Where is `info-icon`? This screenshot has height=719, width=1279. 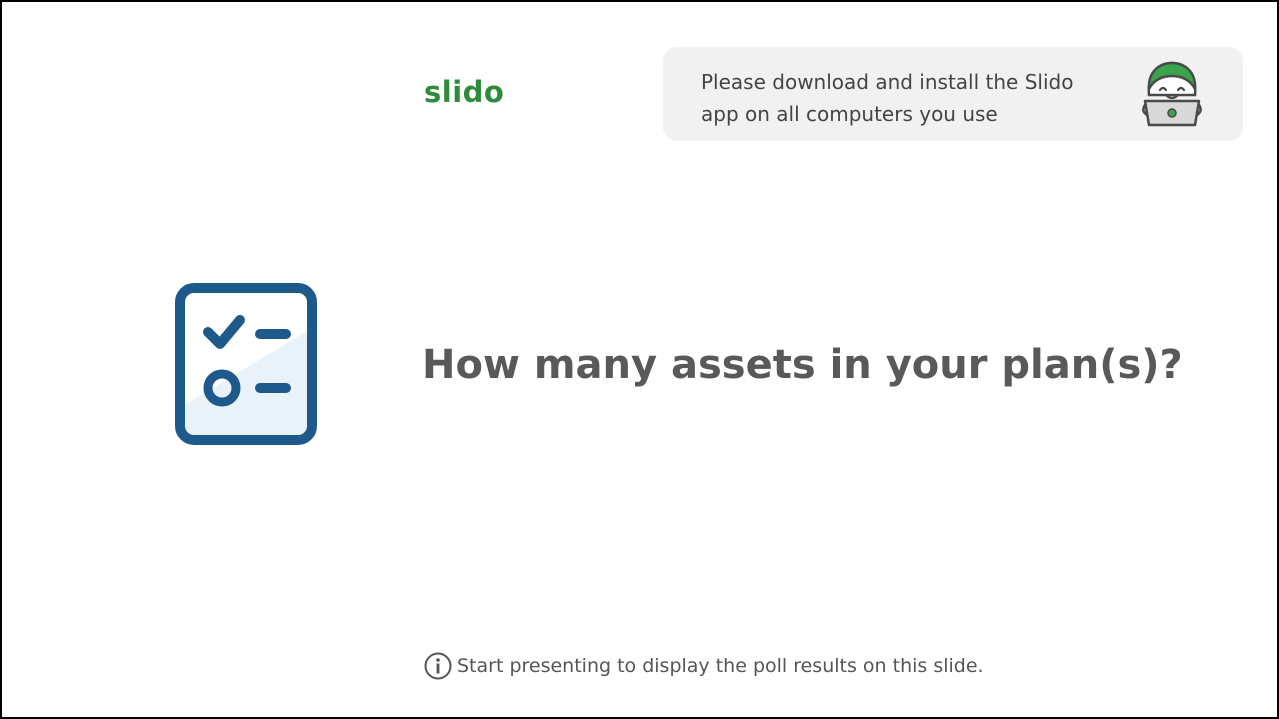 info-icon is located at coordinates (438, 666).